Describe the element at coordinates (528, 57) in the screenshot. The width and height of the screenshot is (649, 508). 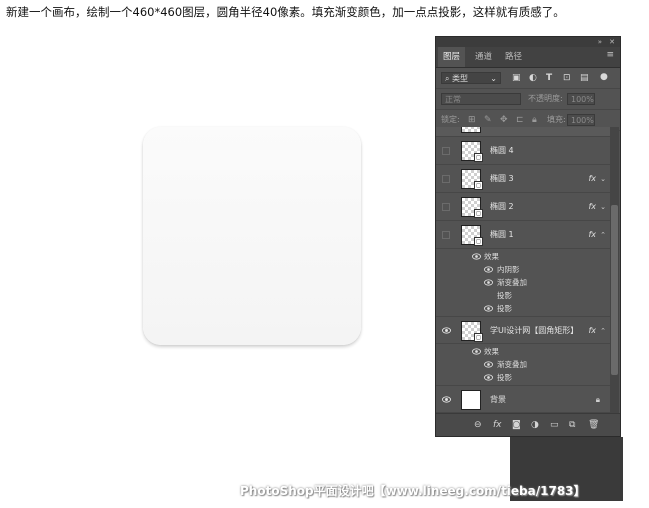
I see `panel-tabs: 图层 通道 路径 ≡` at that location.